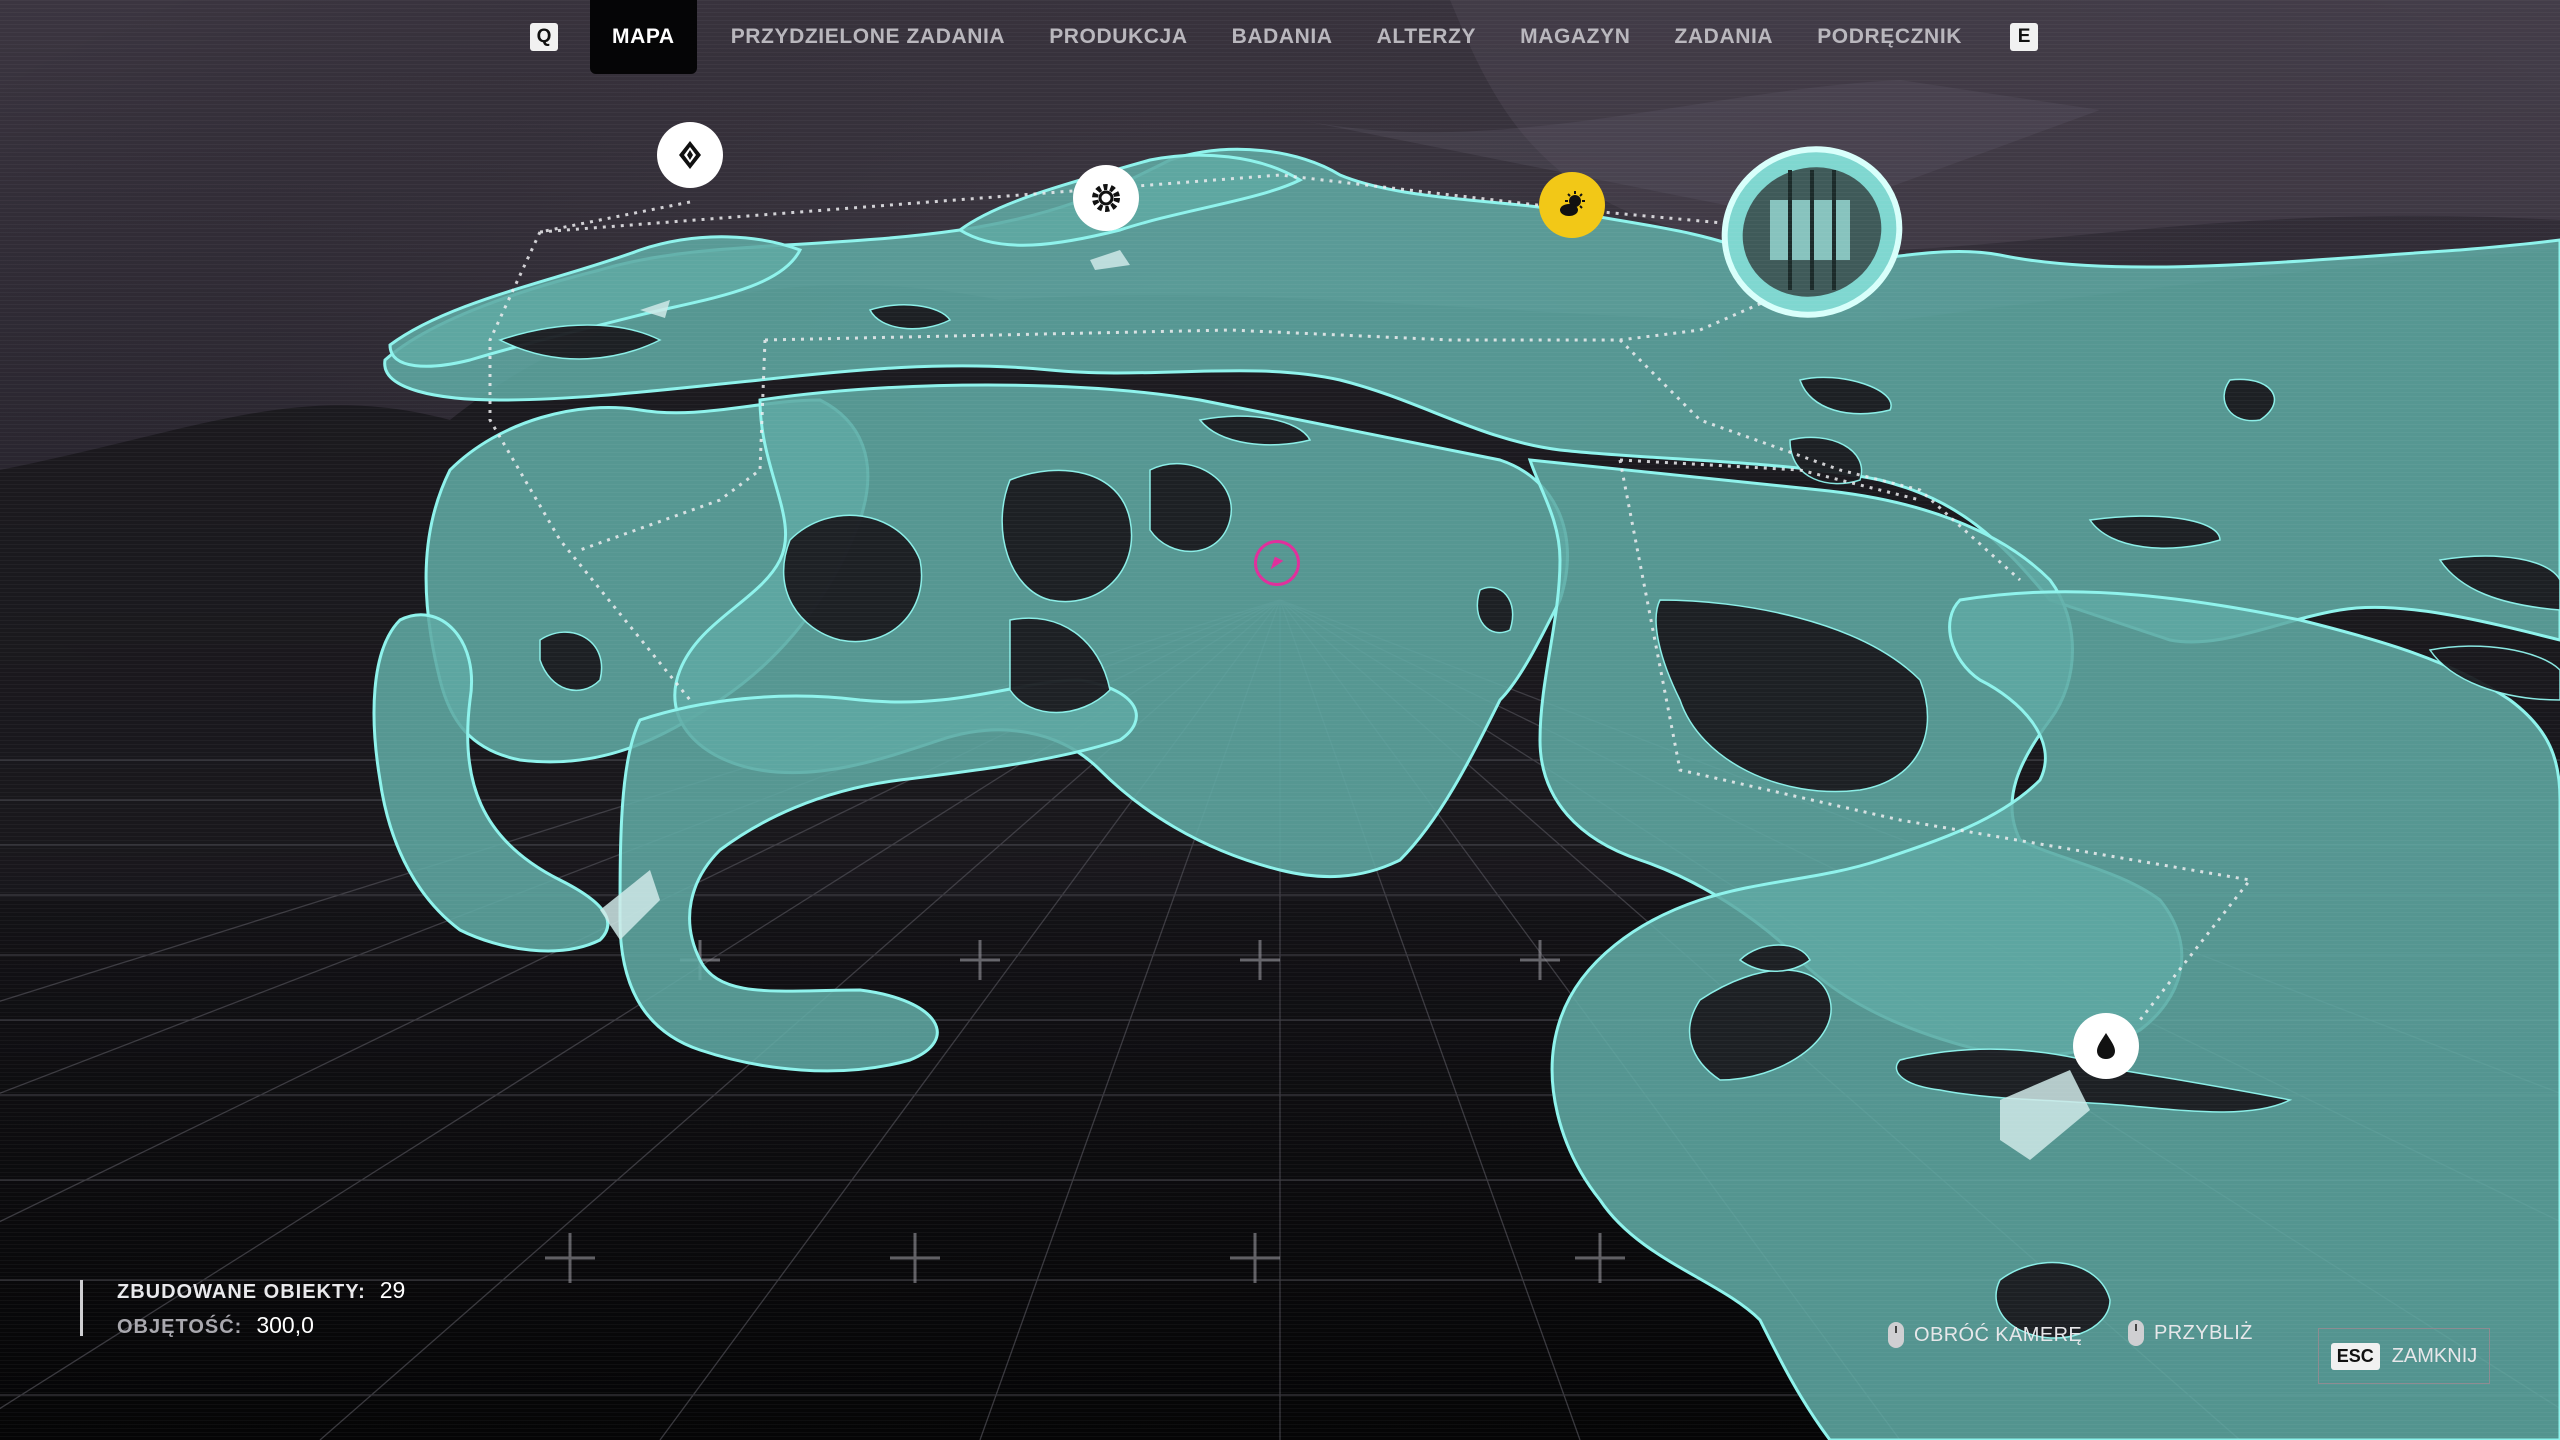 Image resolution: width=2560 pixels, height=1440 pixels. What do you see at coordinates (242, 1308) in the screenshot?
I see `stats-panel: ZBUDOWANE OBIEKTY: 29 OBJĘTOŚĆ: 300,0` at bounding box center [242, 1308].